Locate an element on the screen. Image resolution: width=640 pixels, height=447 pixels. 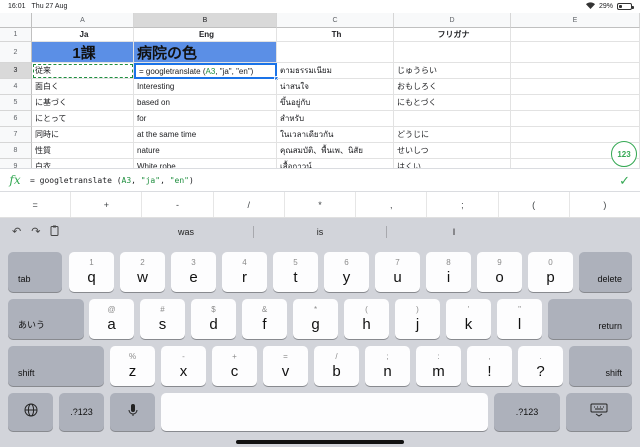
cell-c8: คุณสมบัติ、พื้นเพ、นิสัย is located at coordinates (335, 151).